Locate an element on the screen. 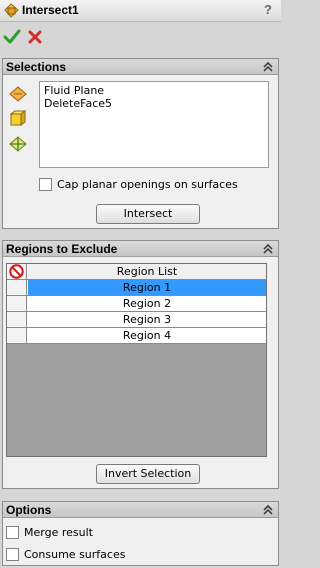 This screenshot has width=320, height=568. invert-selection-button: Invert Selection is located at coordinates (148, 474).